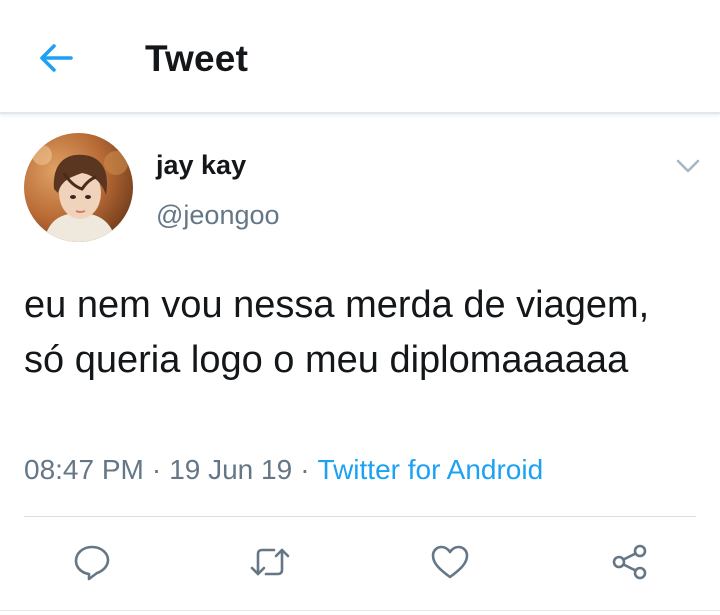 Image resolution: width=720 pixels, height=615 pixels. I want to click on reply-icon, so click(92, 563).